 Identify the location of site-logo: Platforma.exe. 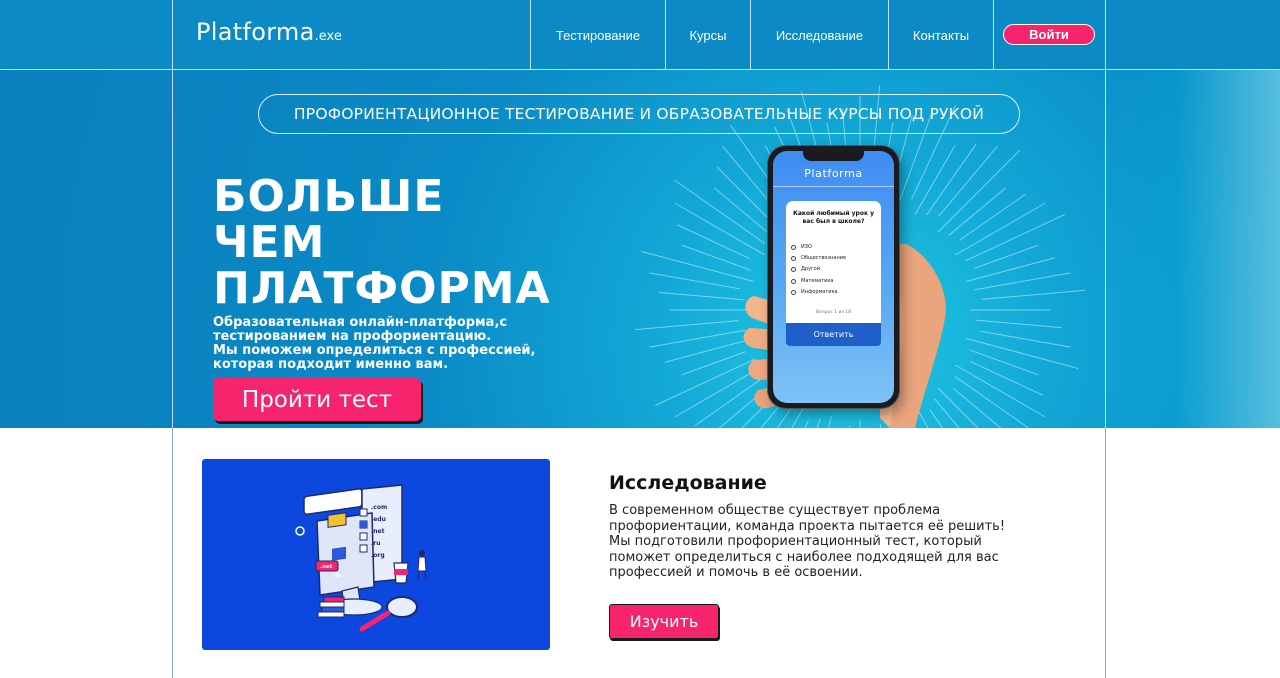
(269, 32).